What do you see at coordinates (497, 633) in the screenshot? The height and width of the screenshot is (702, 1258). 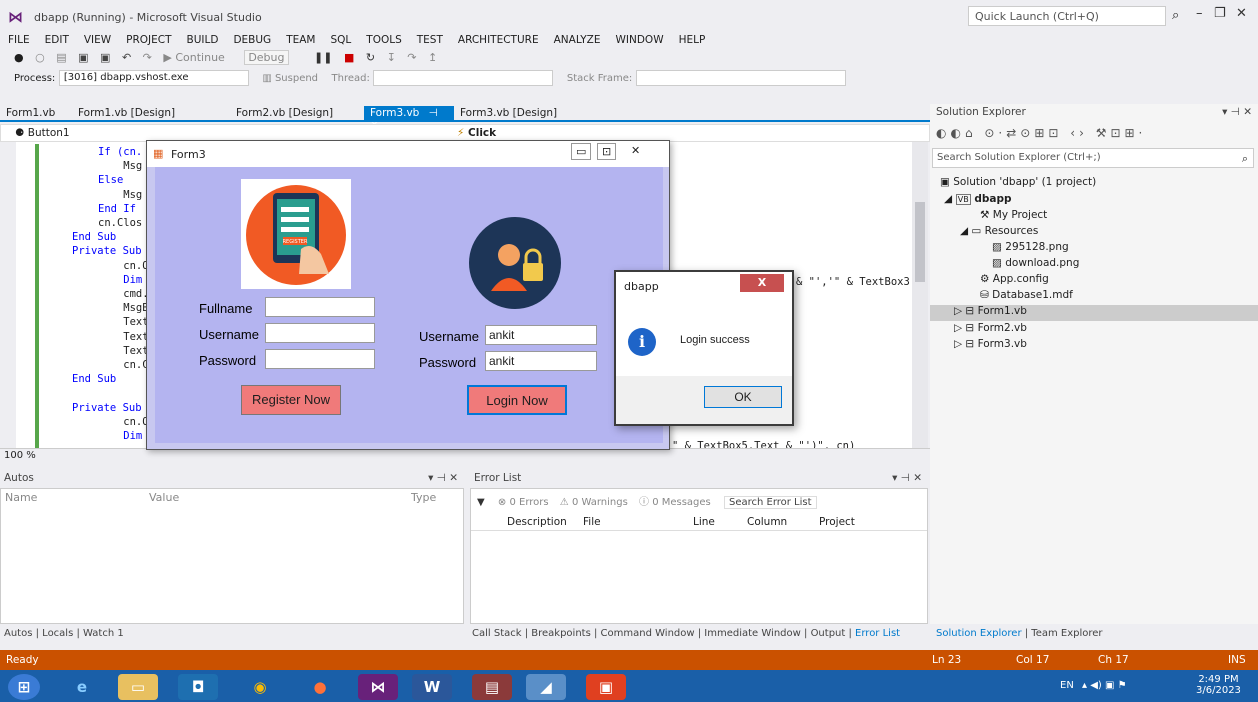 I see `tab-call-stack: Call Stack` at bounding box center [497, 633].